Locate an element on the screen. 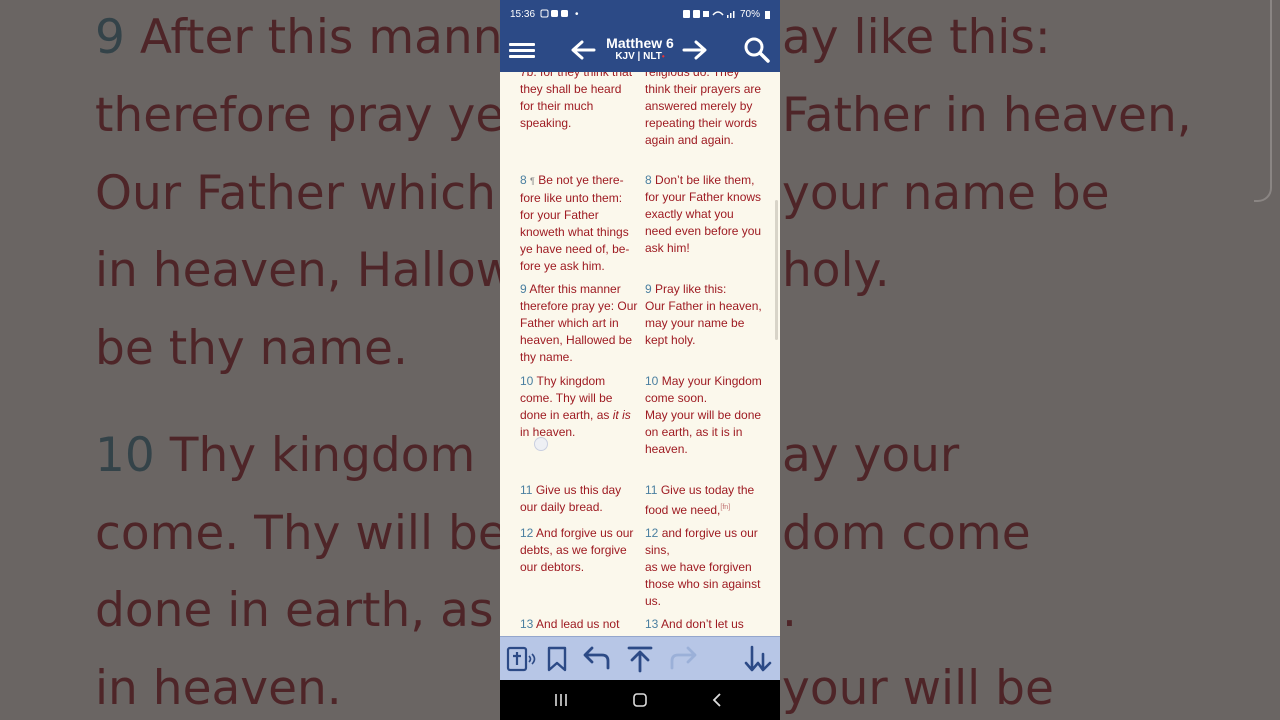 This screenshot has height=720, width=1280. back-icon is located at coordinates (718, 700).